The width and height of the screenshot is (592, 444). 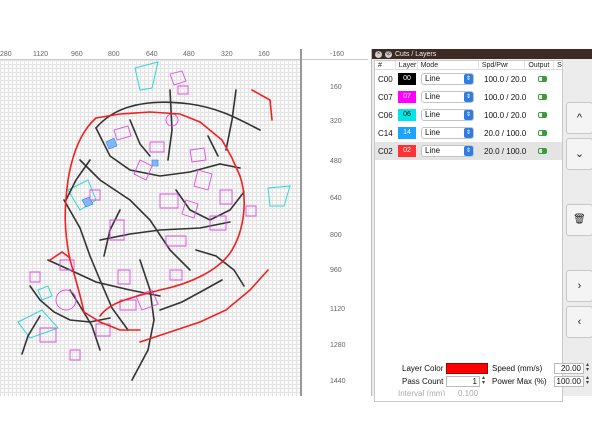 What do you see at coordinates (338, 345) in the screenshot?
I see `ruler-tick-label: 1280` at bounding box center [338, 345].